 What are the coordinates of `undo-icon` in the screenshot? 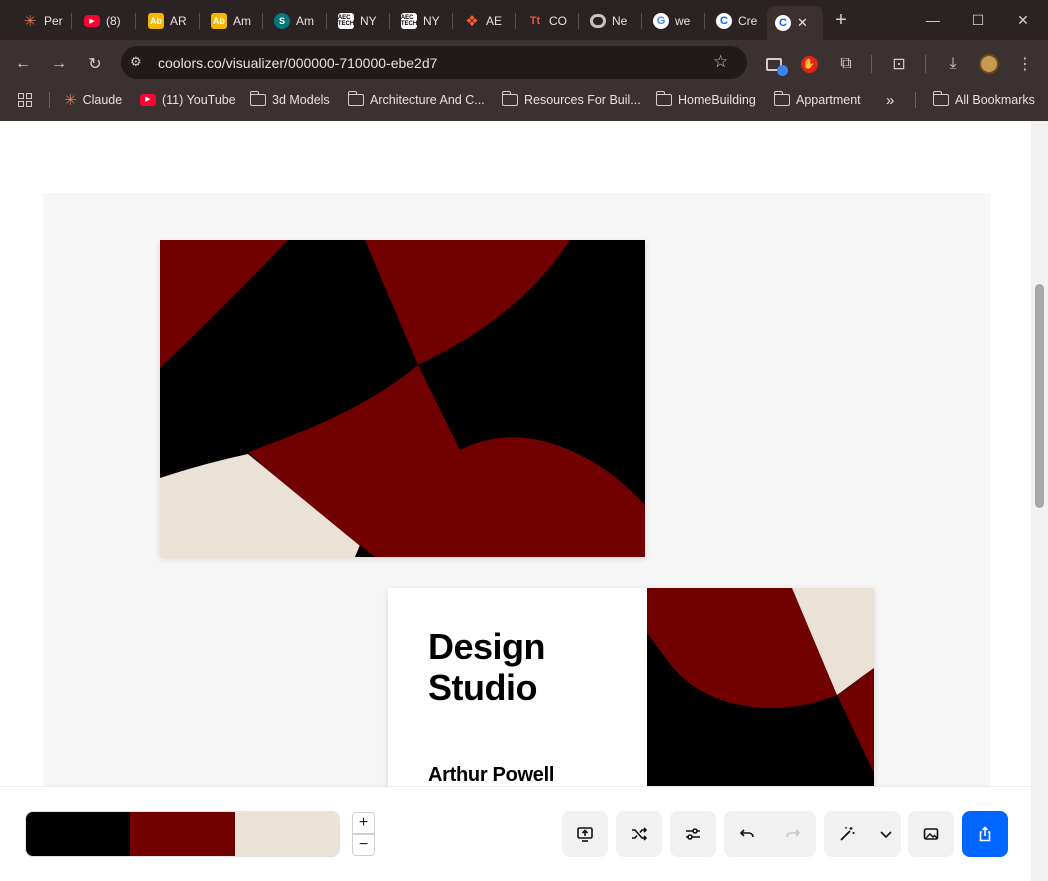 It's located at (746, 833).